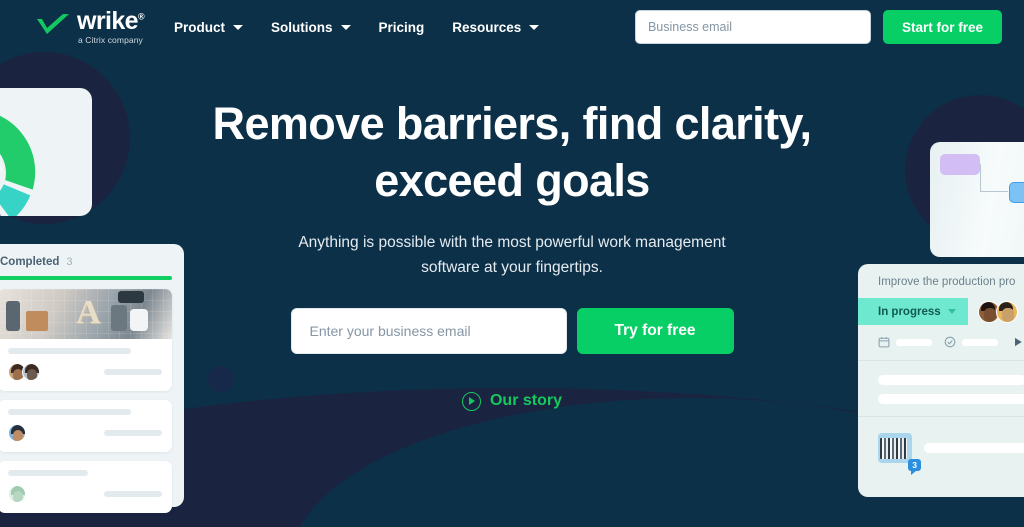  I want to click on wrike-logo: wrike® a Citrix company, so click(90, 26).